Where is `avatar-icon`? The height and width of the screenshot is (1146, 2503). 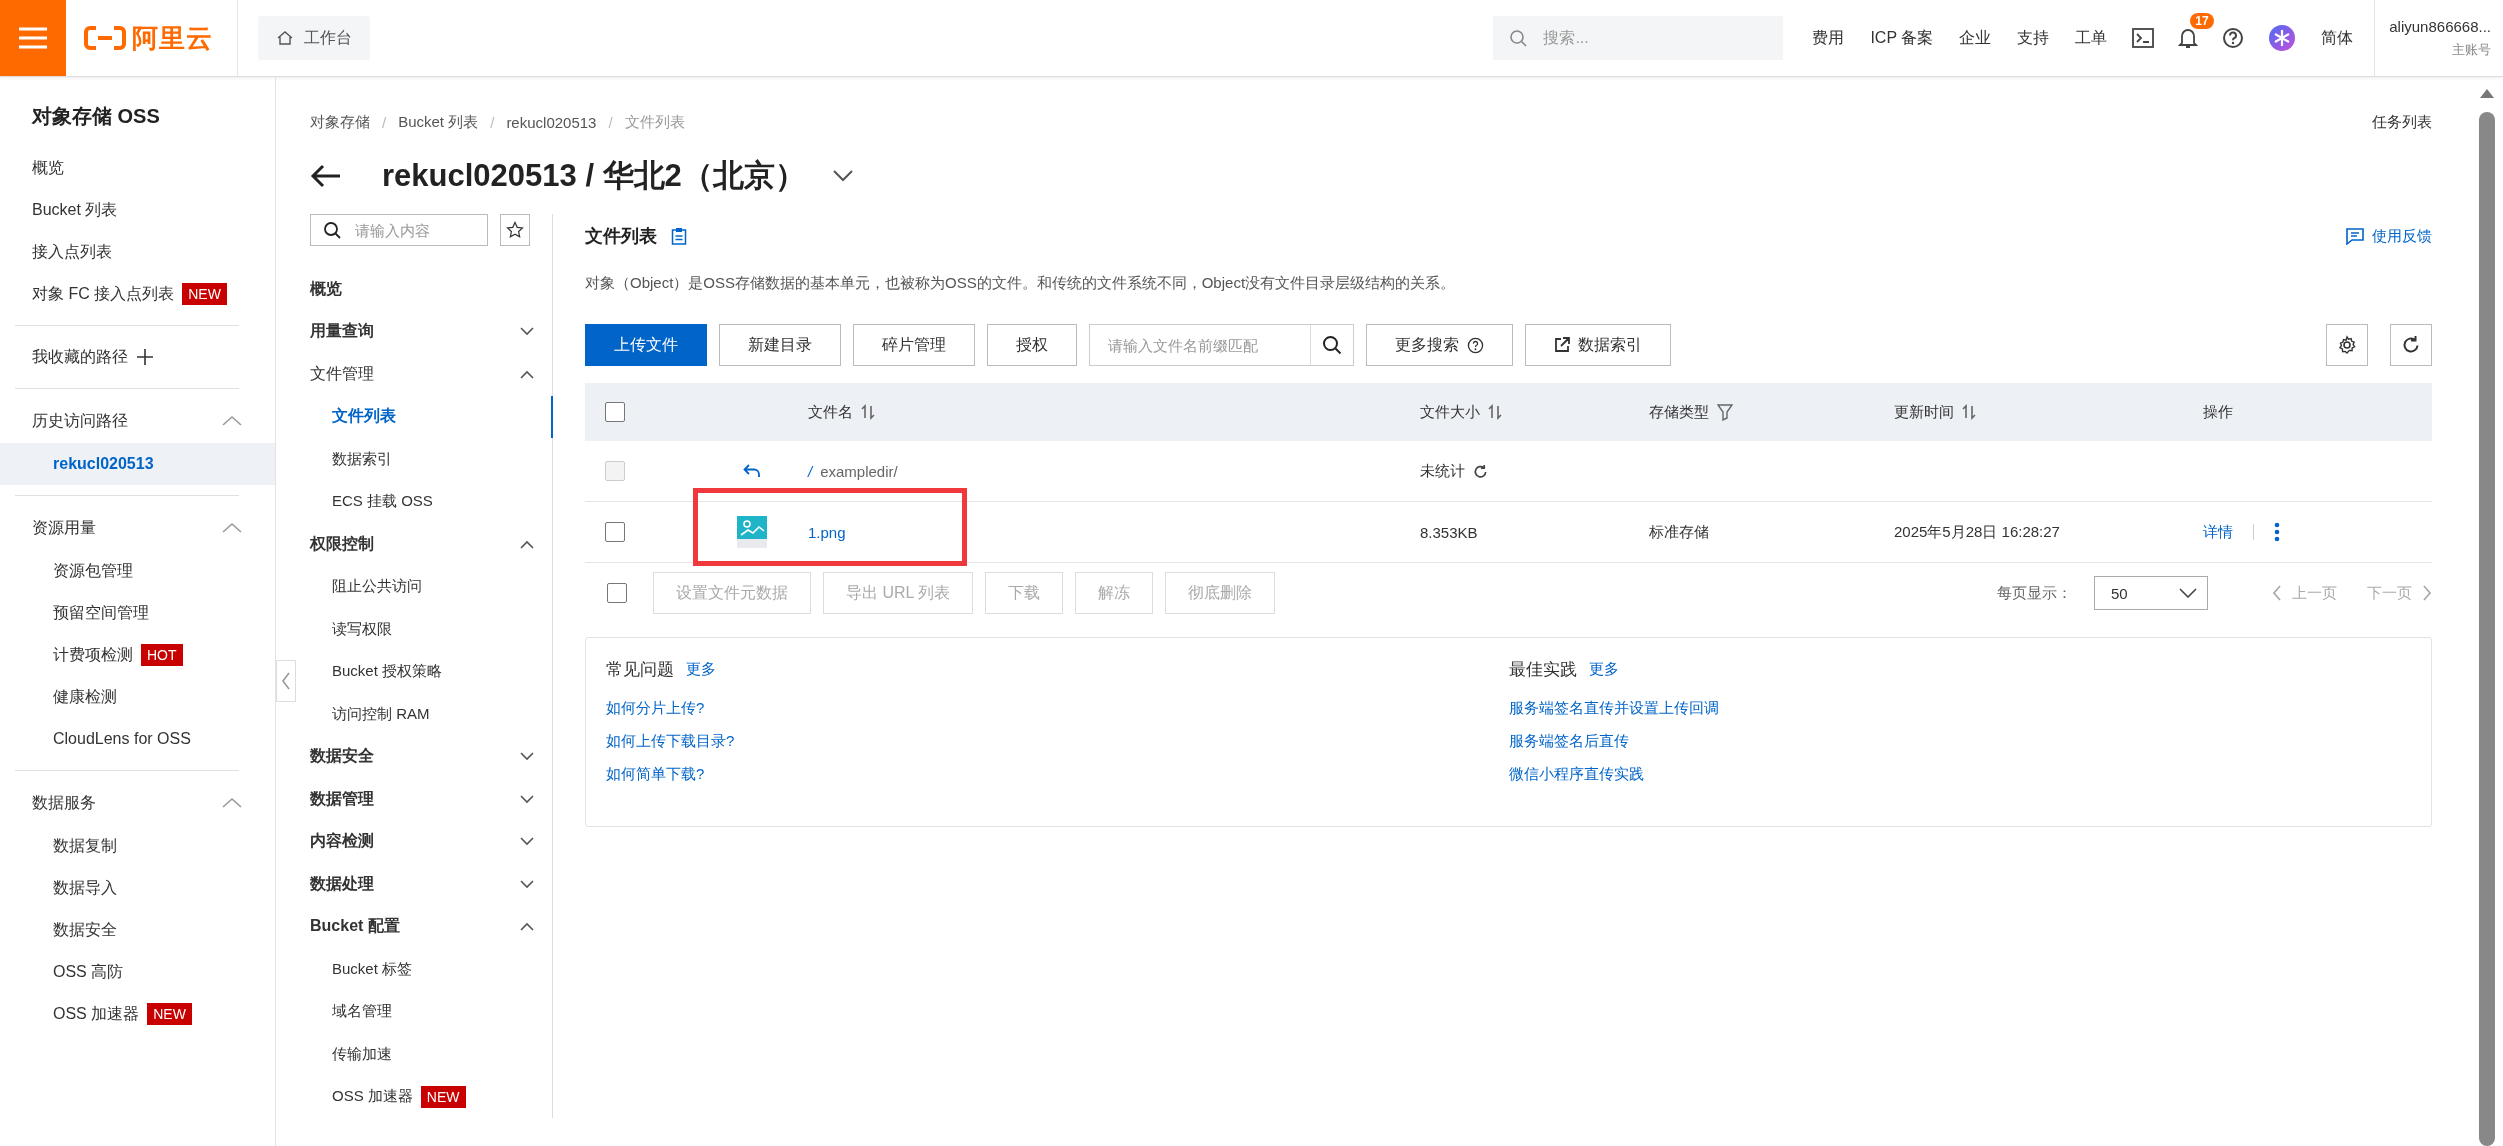 avatar-icon is located at coordinates (2282, 38).